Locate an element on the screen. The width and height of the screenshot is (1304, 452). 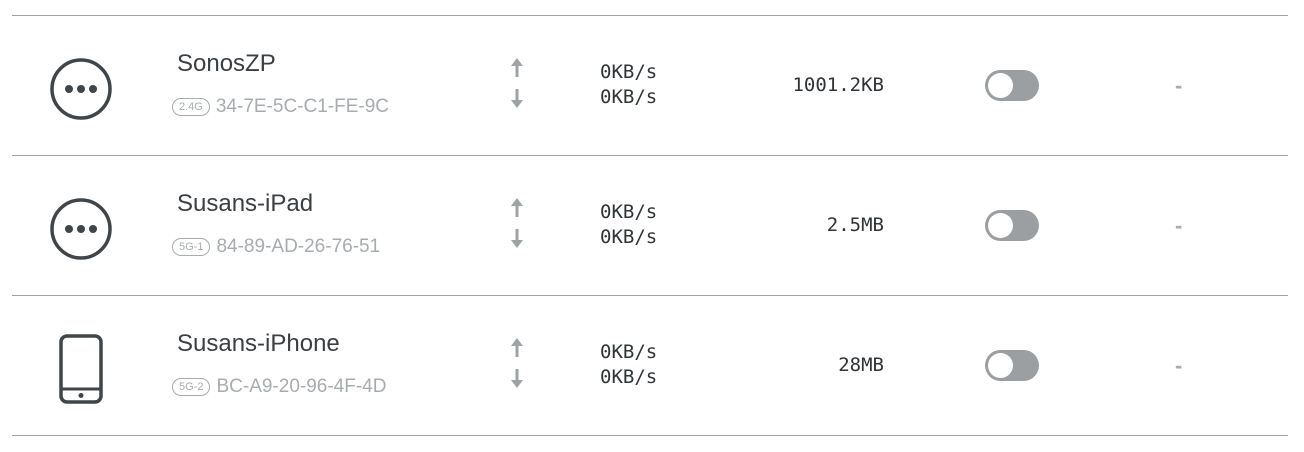
data-usage: 28MB is located at coordinates (861, 365).